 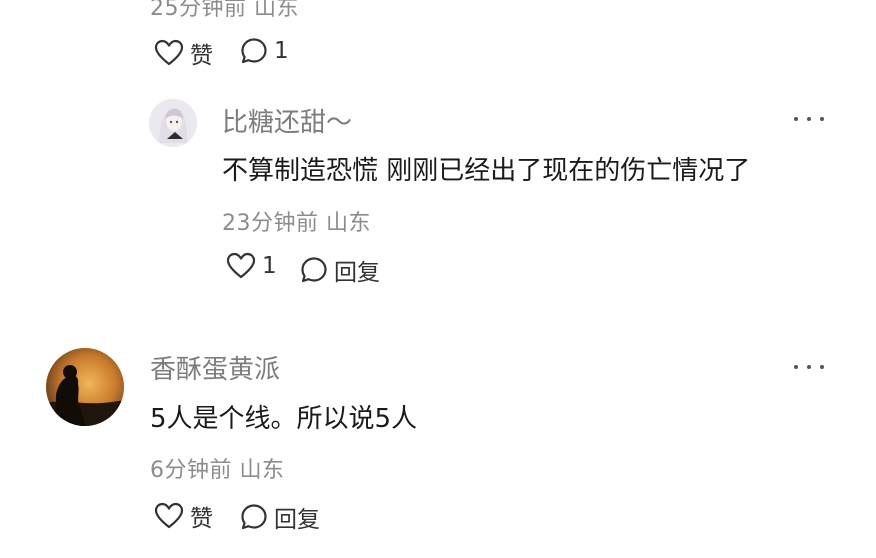 I want to click on comment-like-button: 赞, so click(x=183, y=516).